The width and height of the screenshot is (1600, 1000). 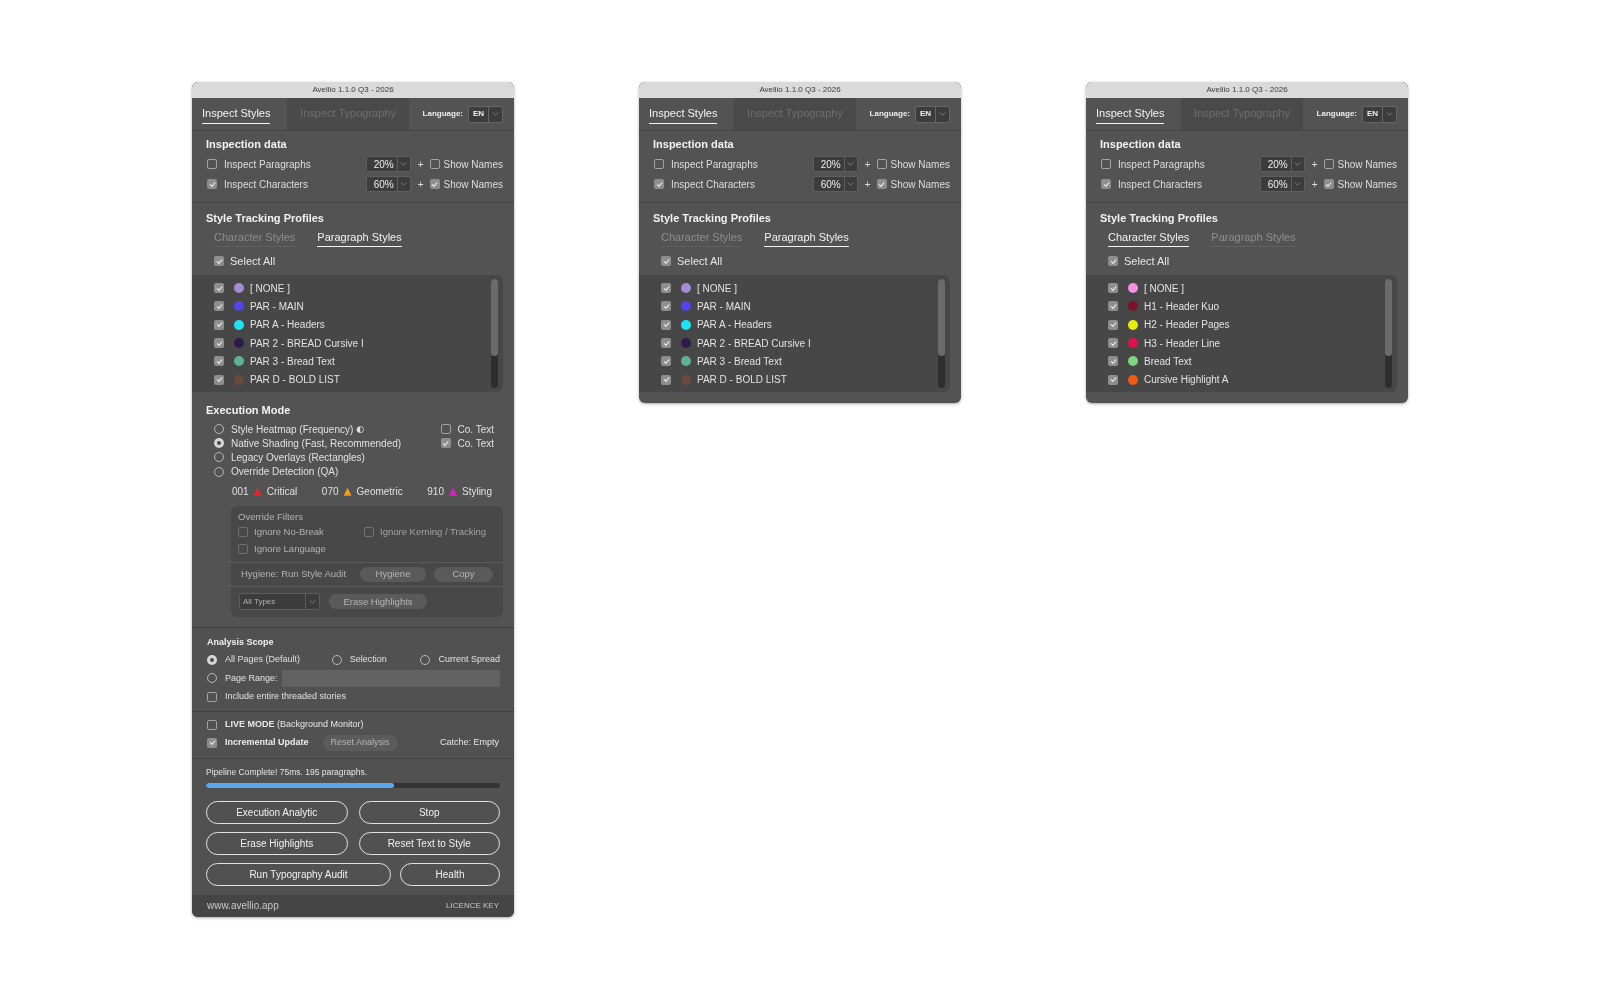 What do you see at coordinates (476, 492) in the screenshot?
I see `count-label: Styling` at bounding box center [476, 492].